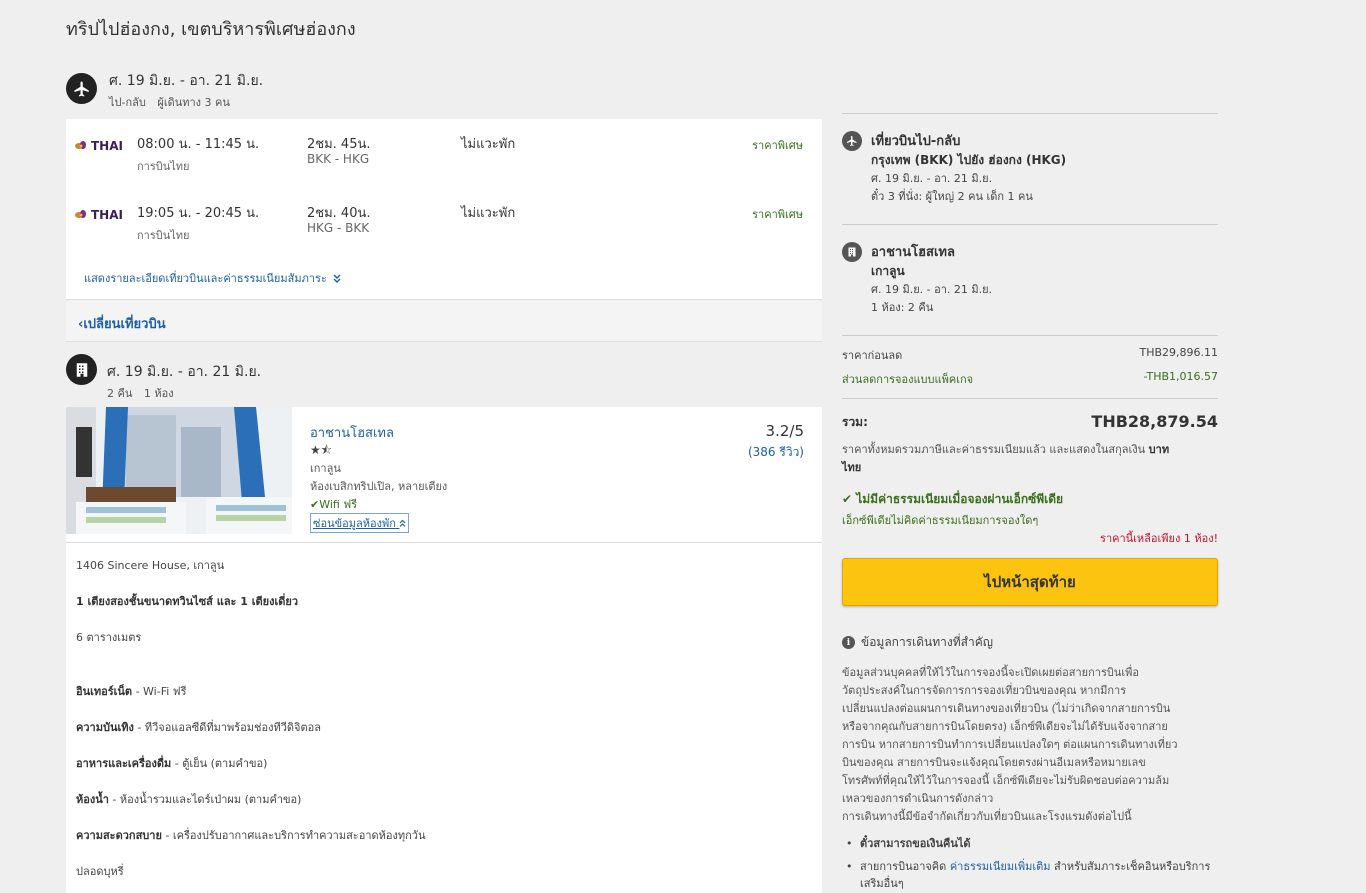 The width and height of the screenshot is (1366, 893). Describe the element at coordinates (339, 144) in the screenshot. I see `flight-duration: 2ชม. 45น.` at that location.